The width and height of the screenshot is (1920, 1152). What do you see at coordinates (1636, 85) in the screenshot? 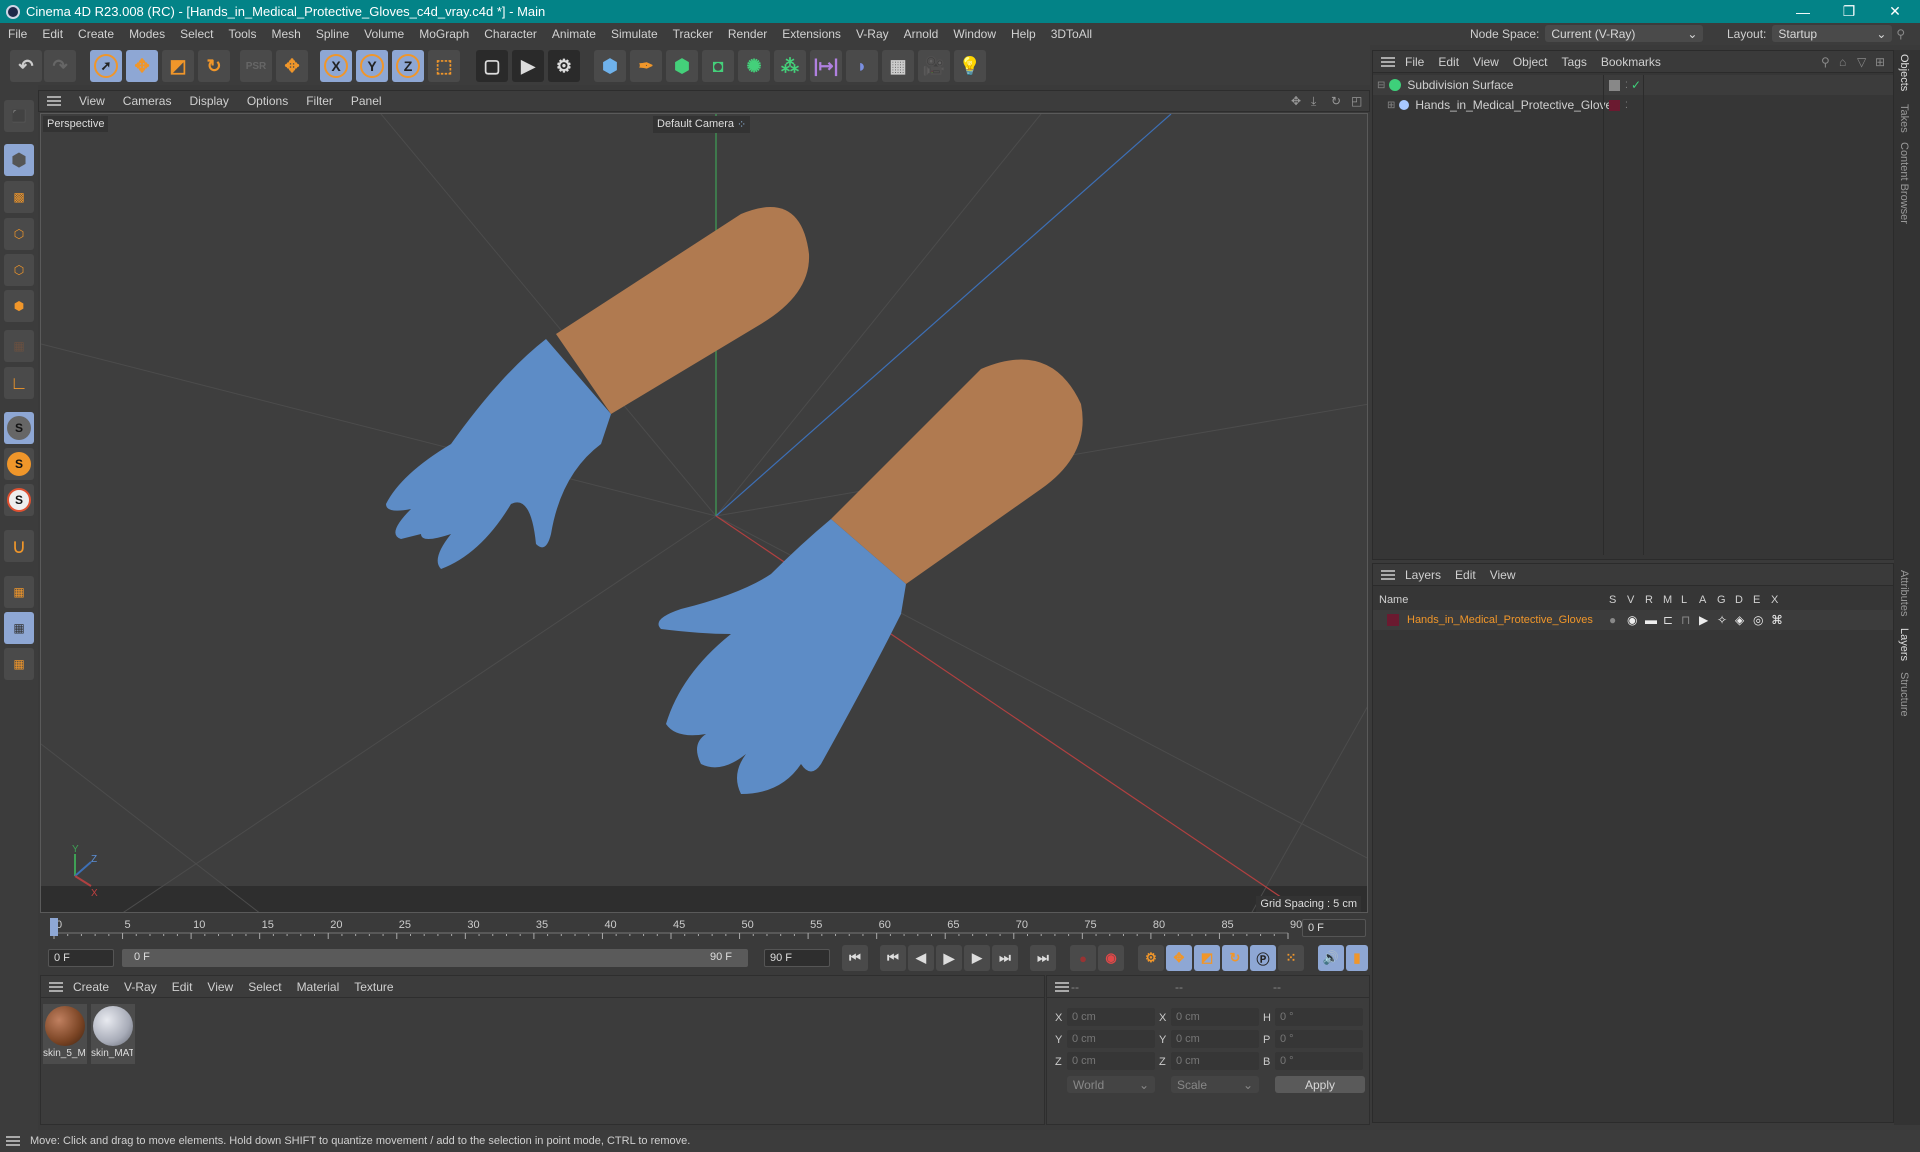
I see `enabled-check-icon: ✓` at bounding box center [1636, 85].